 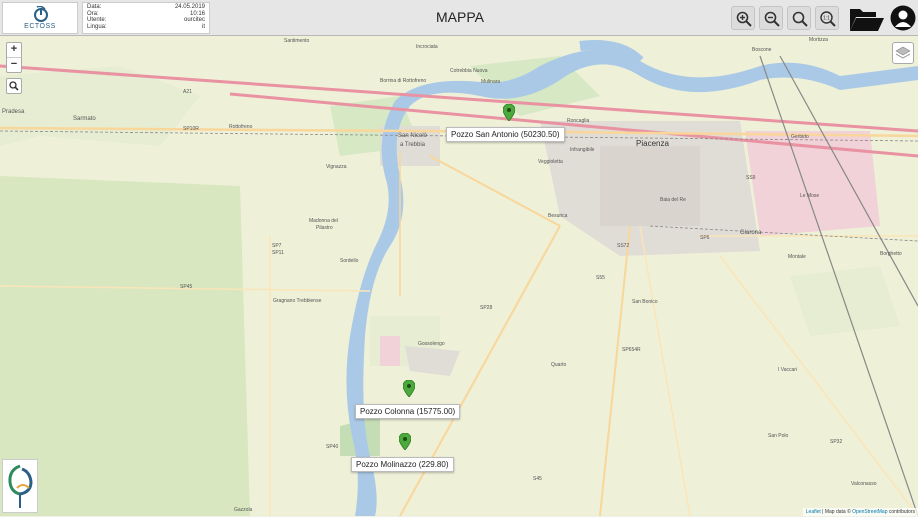 I want to click on map-label-sordello: Sordello, so click(x=349, y=261).